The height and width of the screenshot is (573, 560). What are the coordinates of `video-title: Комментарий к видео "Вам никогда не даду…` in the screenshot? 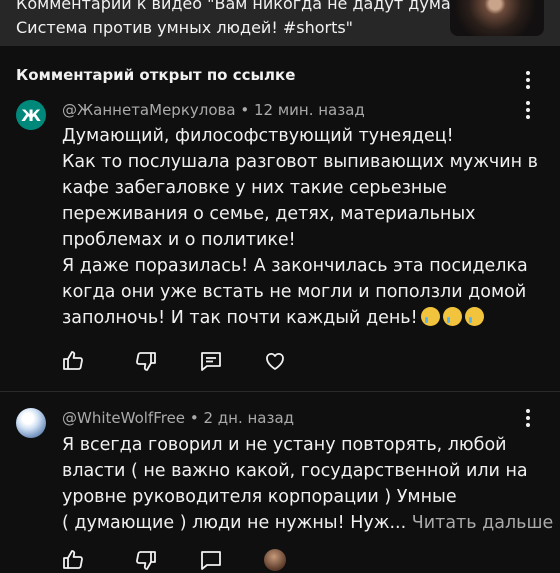 It's located at (245, 20).